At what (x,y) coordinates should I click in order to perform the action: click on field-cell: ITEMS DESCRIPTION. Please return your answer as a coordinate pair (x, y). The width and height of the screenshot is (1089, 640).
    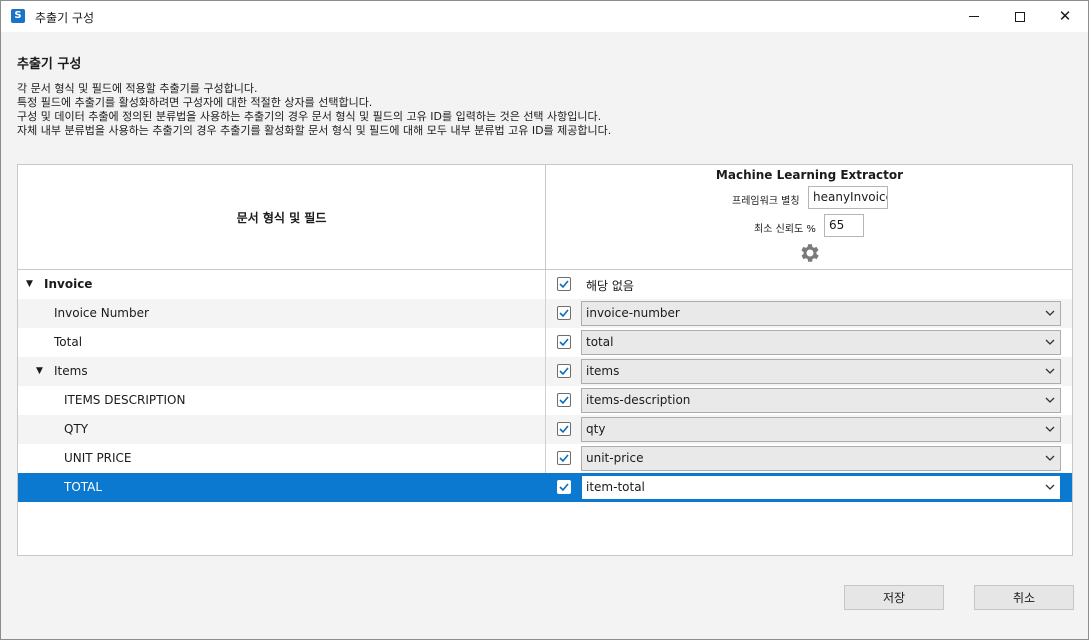
    Looking at the image, I should click on (282, 400).